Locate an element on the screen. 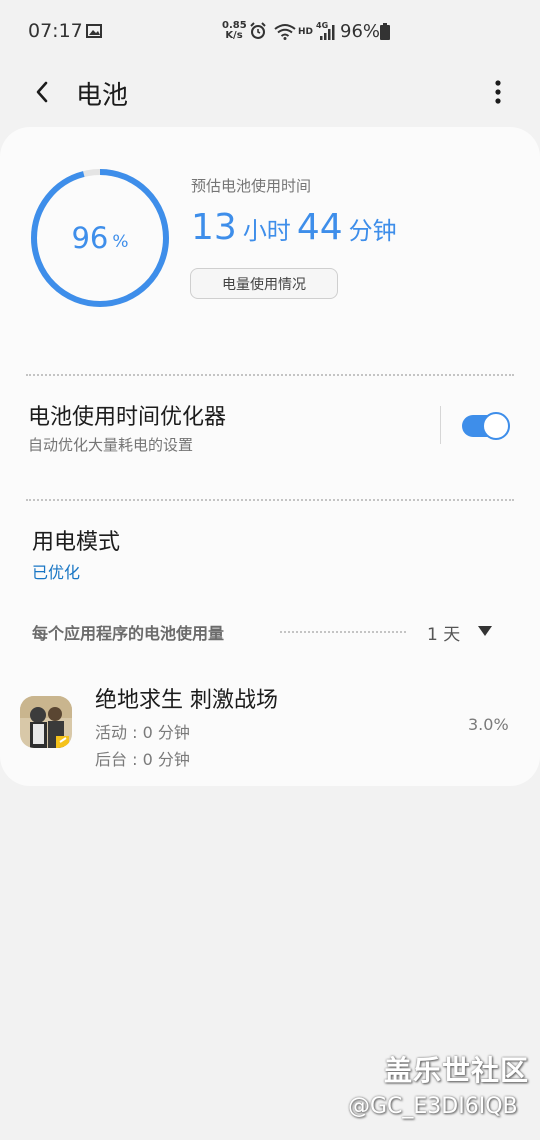 Image resolution: width=540 pixels, height=1140 pixels. power-mode-title: 用电模式 is located at coordinates (76, 542).